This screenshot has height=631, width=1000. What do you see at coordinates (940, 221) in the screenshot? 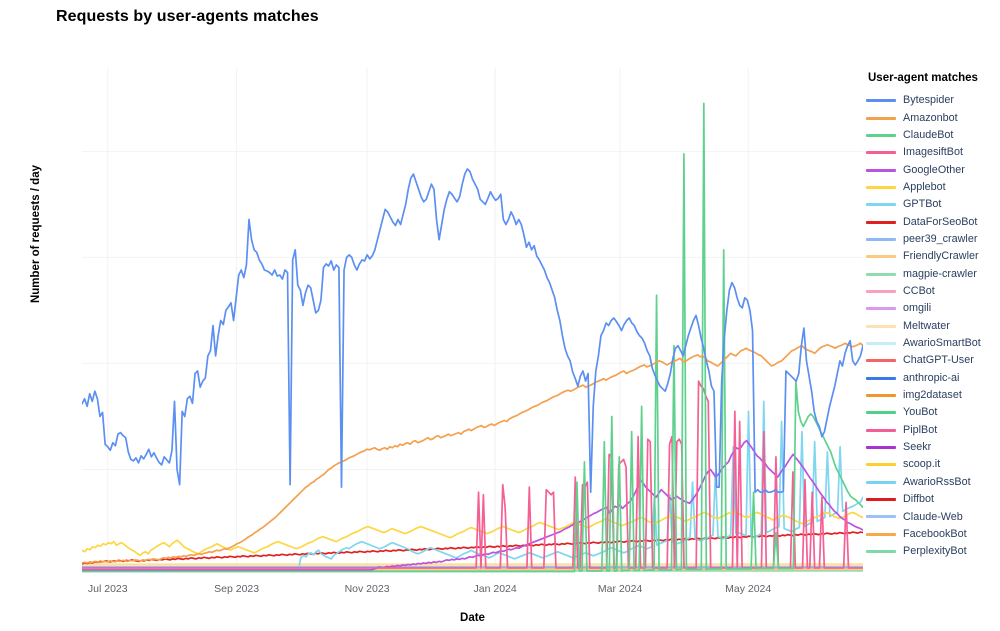
I see `legend-label: DataForSeoBot` at bounding box center [940, 221].